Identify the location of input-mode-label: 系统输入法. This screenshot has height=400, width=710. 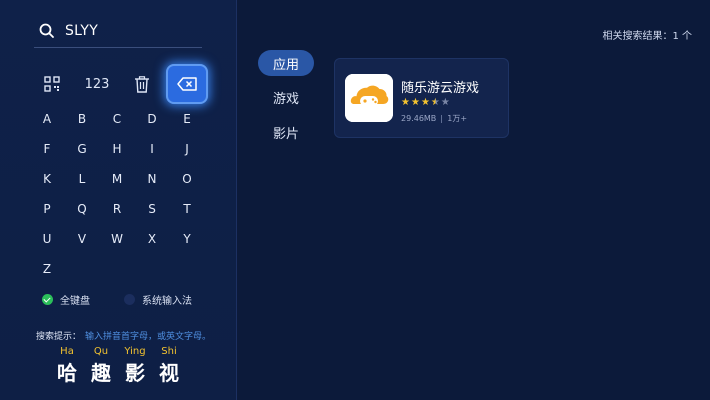
(167, 301).